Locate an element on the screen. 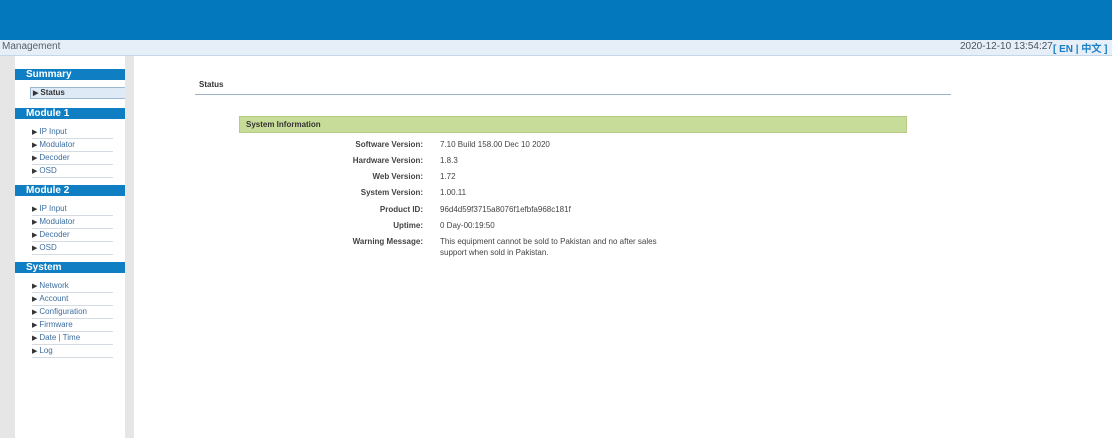  page-title: Status is located at coordinates (211, 84).